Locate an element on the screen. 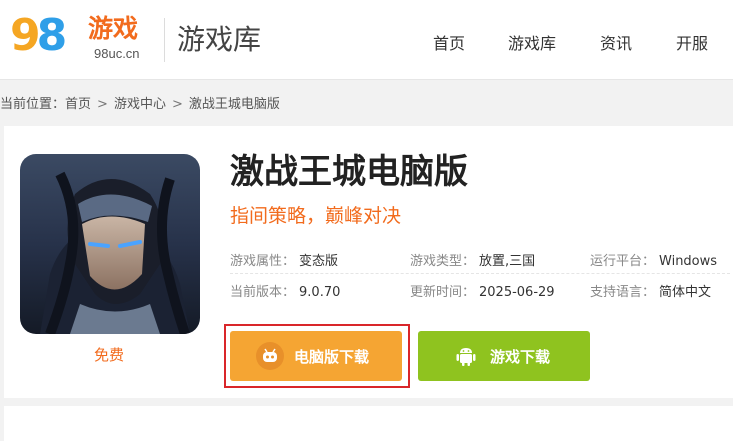  robot-icon is located at coordinates (270, 356).